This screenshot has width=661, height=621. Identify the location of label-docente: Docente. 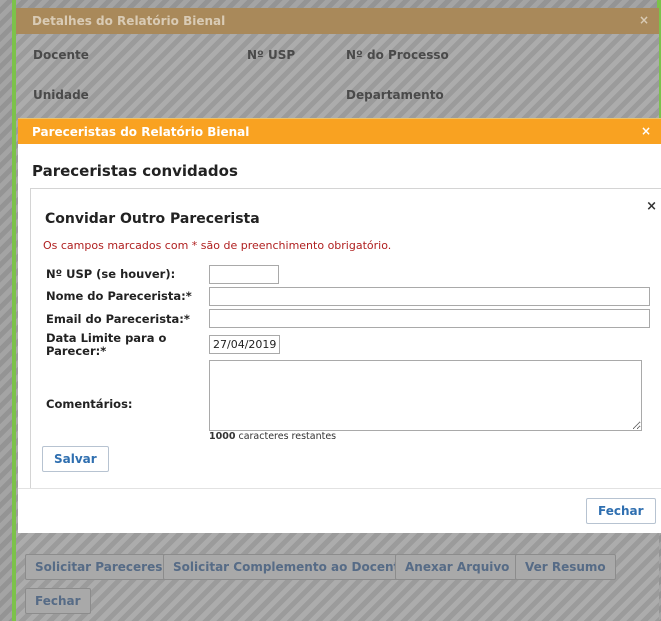
(61, 55).